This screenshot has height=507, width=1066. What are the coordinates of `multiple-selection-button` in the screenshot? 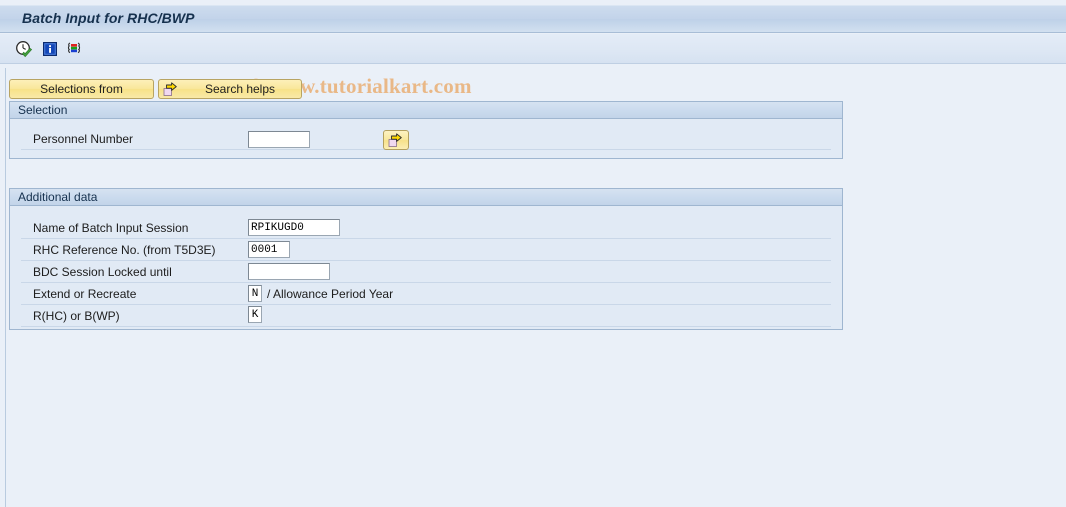 It's located at (396, 140).